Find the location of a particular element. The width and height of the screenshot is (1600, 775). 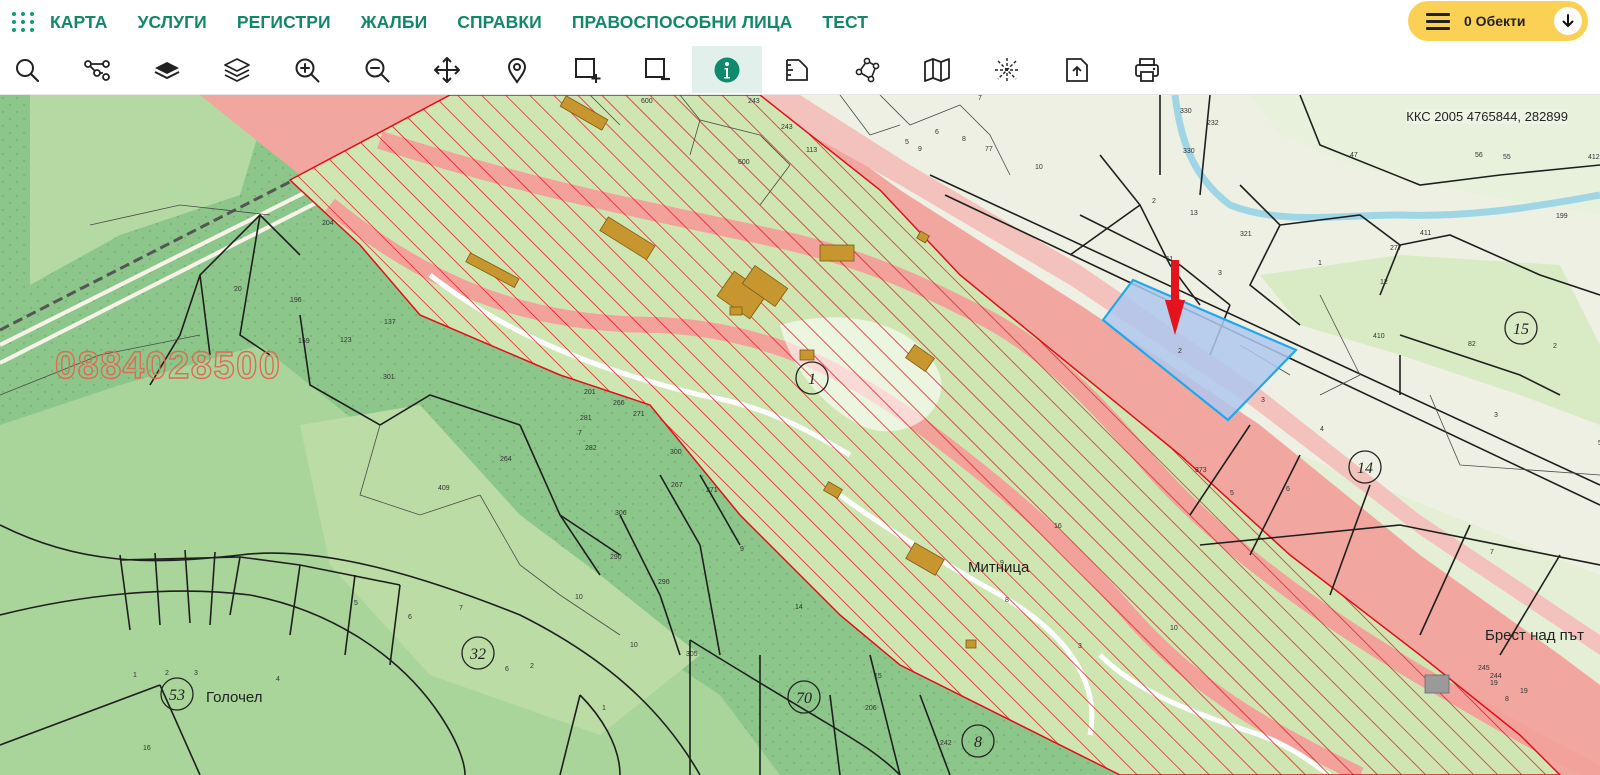

parcel-number: 55 is located at coordinates (1507, 157).